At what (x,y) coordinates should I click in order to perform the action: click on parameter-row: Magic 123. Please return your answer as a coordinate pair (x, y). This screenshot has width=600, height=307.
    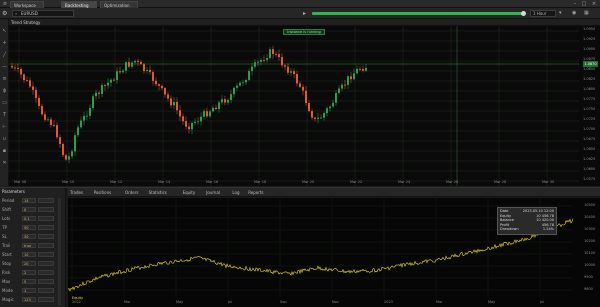
    Looking at the image, I should click on (32, 300).